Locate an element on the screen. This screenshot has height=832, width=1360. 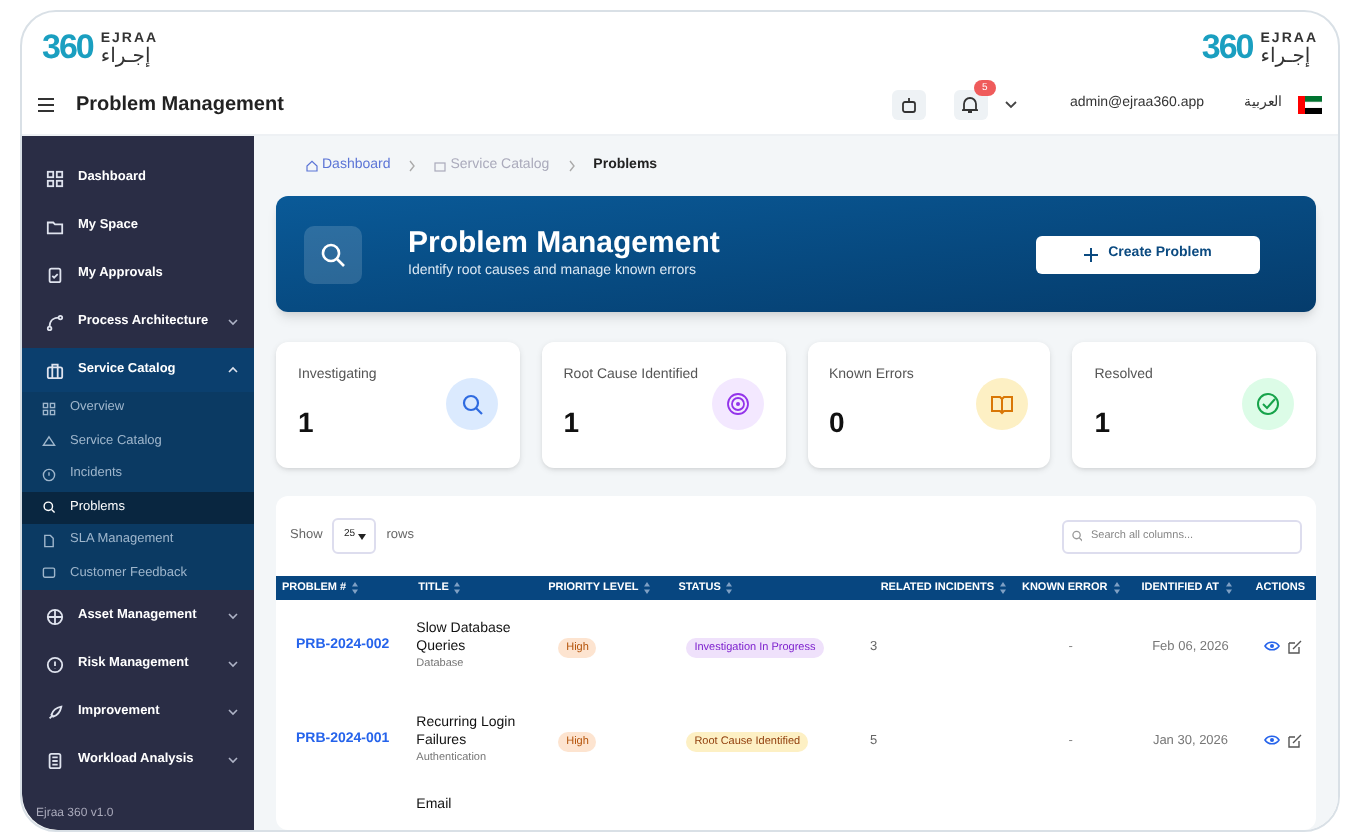
book-icon is located at coordinates (1002, 404).